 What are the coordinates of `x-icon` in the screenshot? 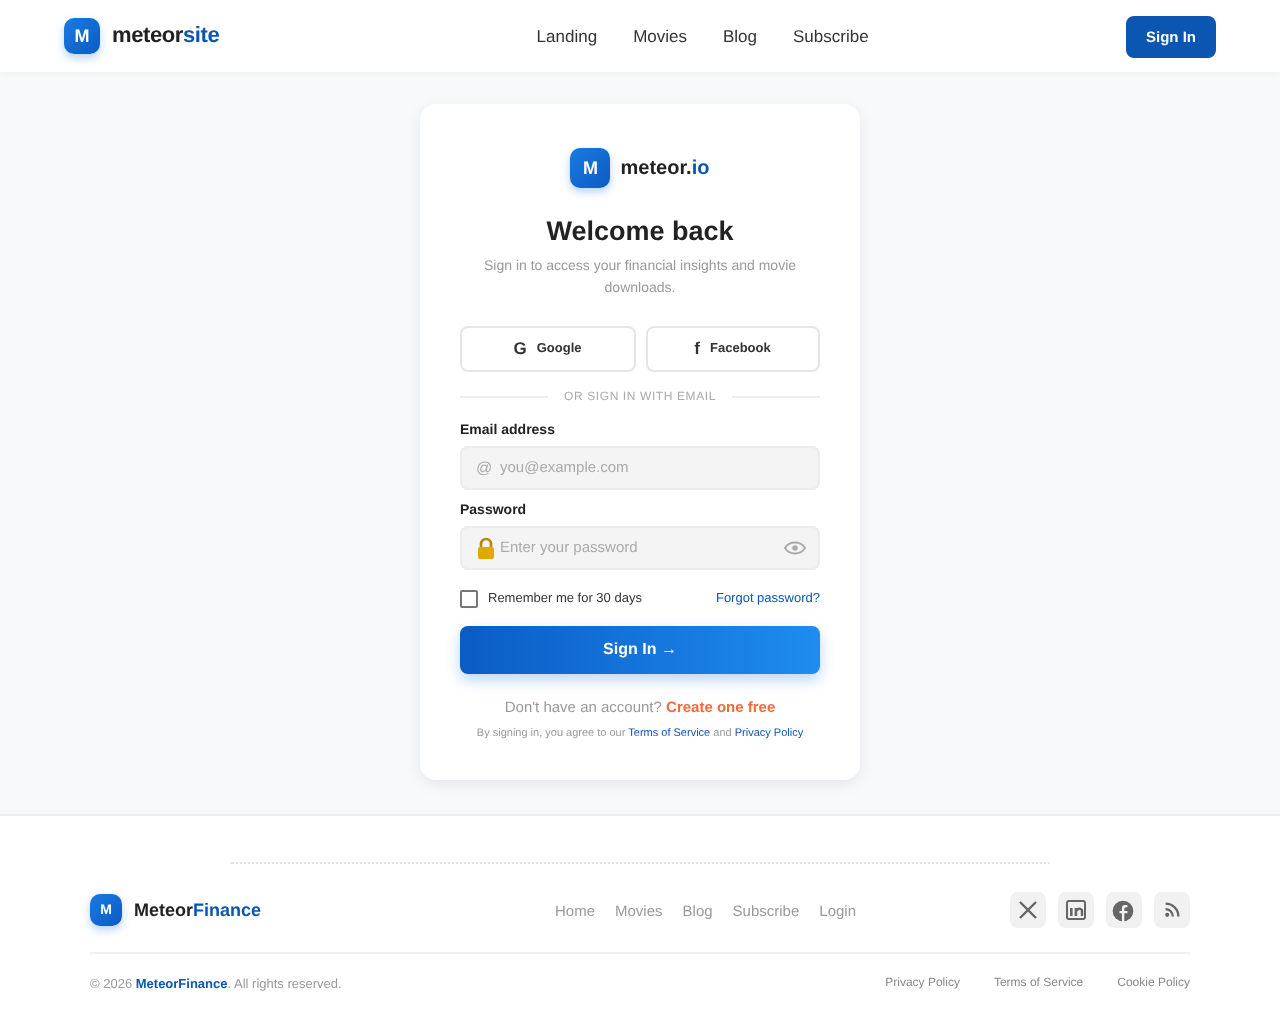 It's located at (1027, 910).